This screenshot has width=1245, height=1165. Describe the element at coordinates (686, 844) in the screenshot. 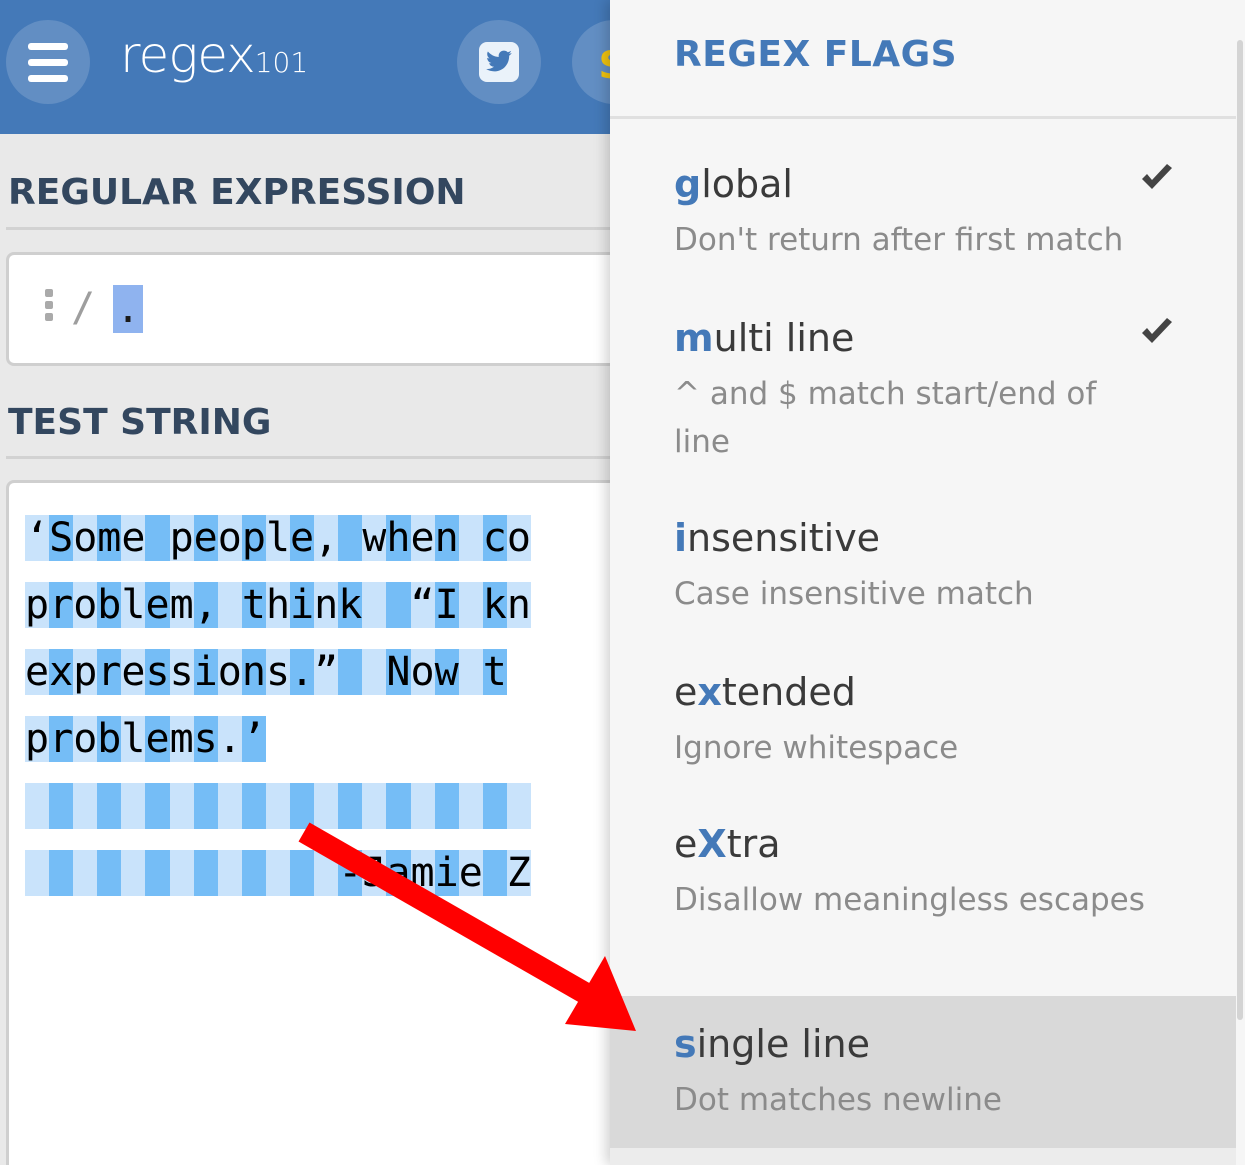

I see `flag-prefix: e` at that location.